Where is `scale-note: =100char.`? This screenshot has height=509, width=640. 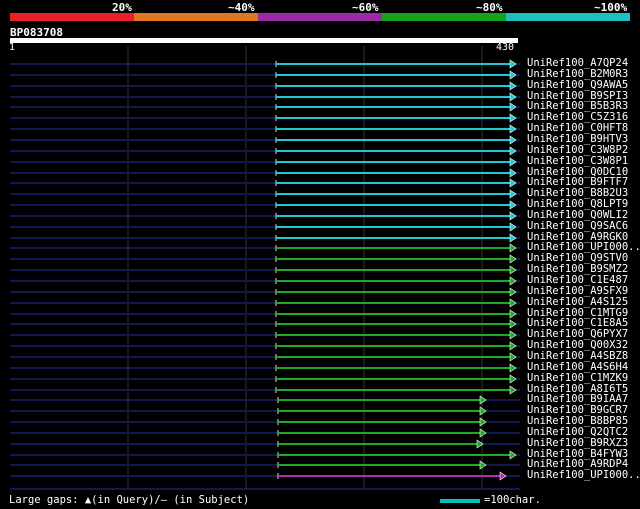
scale-note: =100char. is located at coordinates (512, 500).